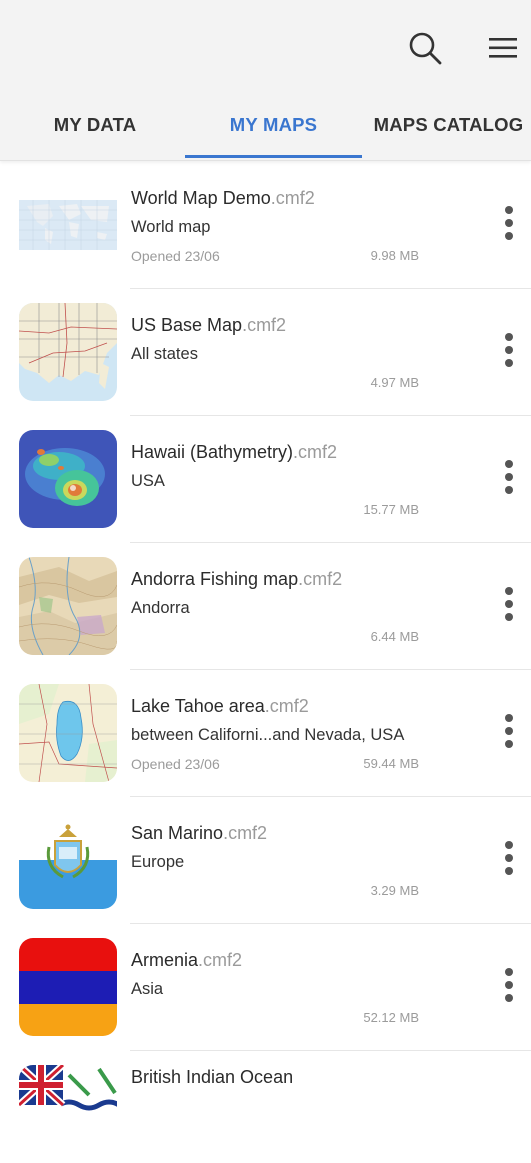 The image size is (531, 1163). What do you see at coordinates (215, 579) in the screenshot?
I see `map-name: Andorra Fishing map` at bounding box center [215, 579].